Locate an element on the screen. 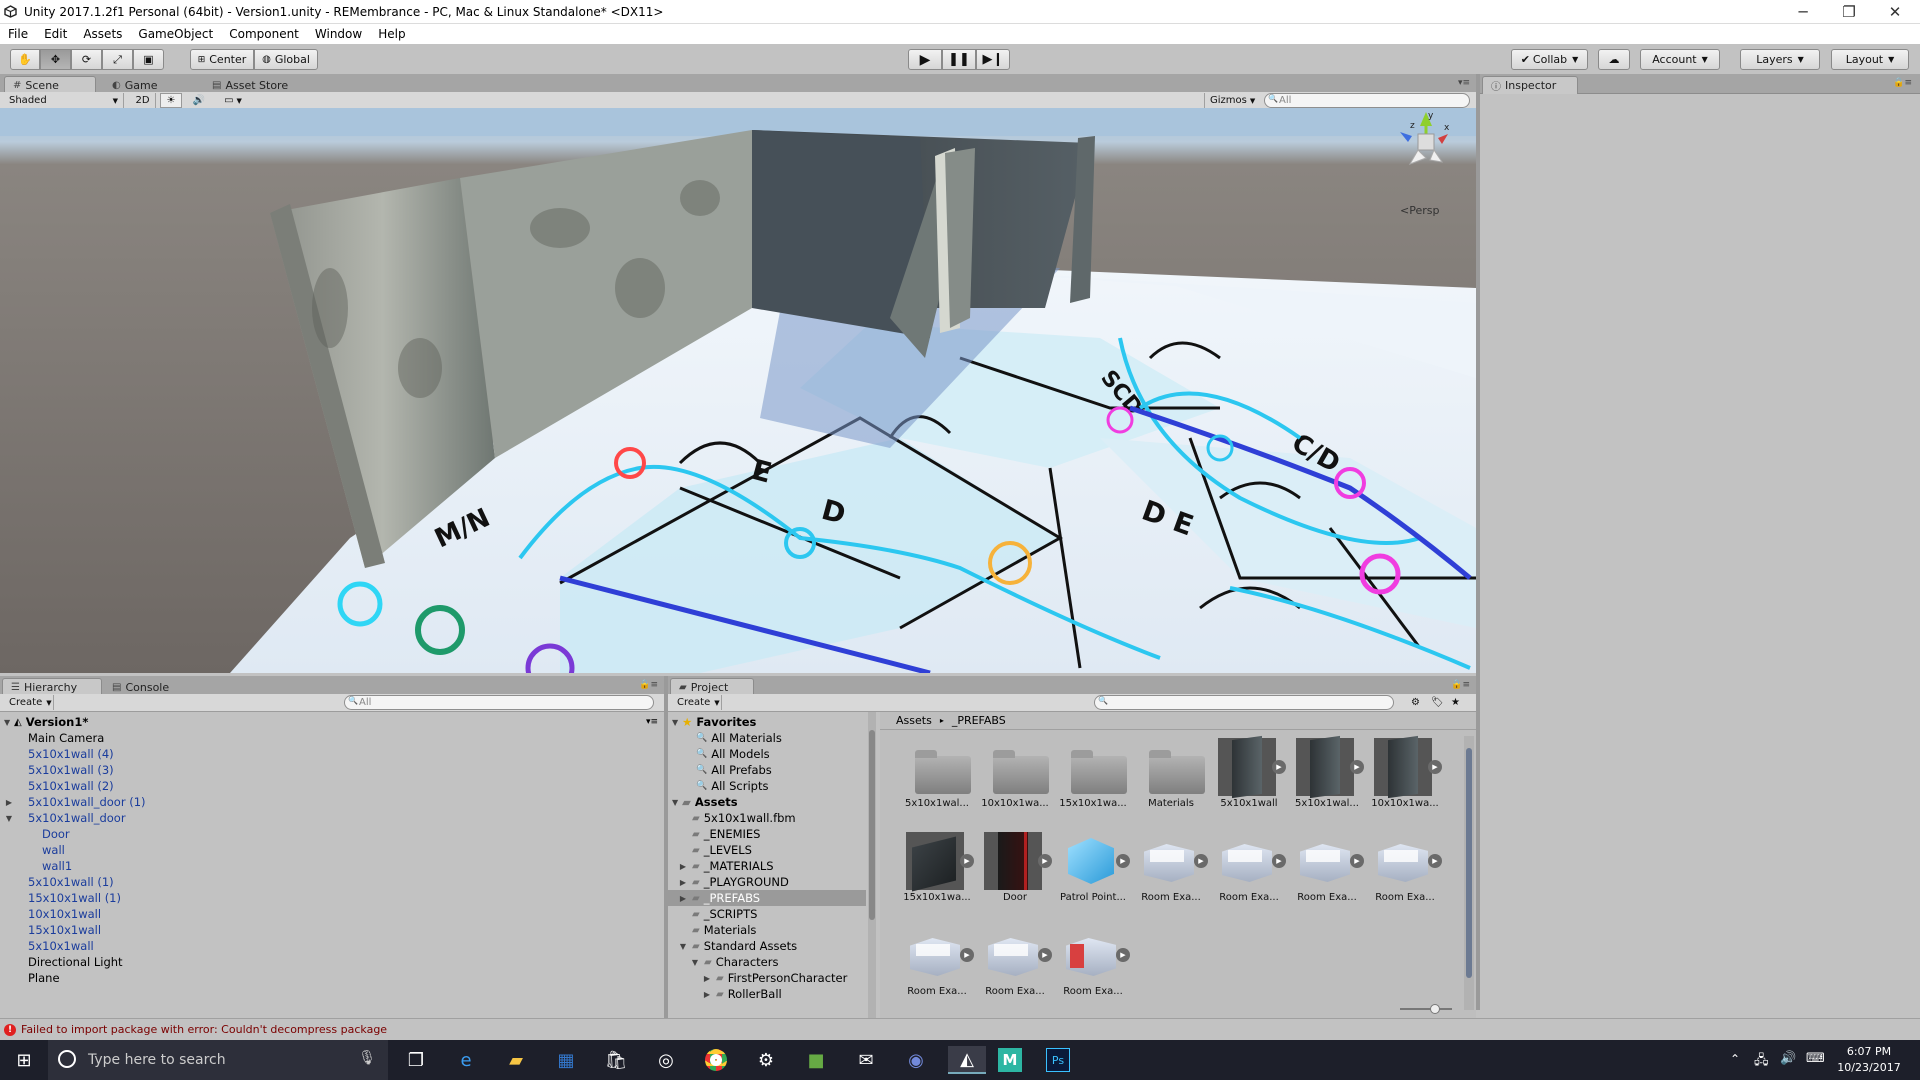 This screenshot has height=1080, width=1920. hierarchy-item: 15x10x1wall is located at coordinates (332, 930).